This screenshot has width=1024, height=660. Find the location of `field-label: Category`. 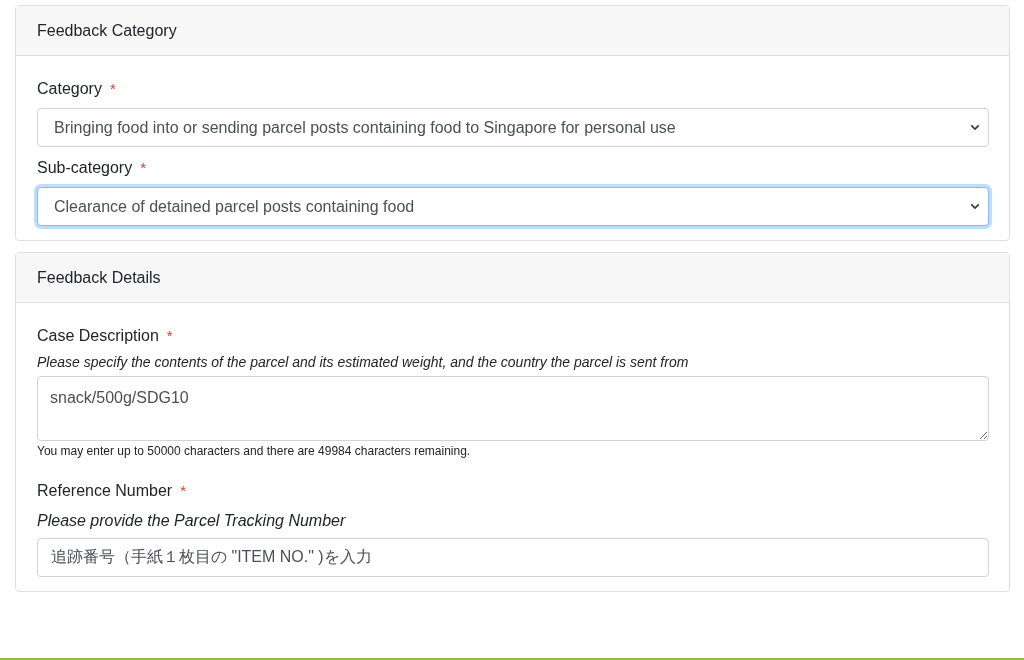

field-label: Category is located at coordinates (69, 89).